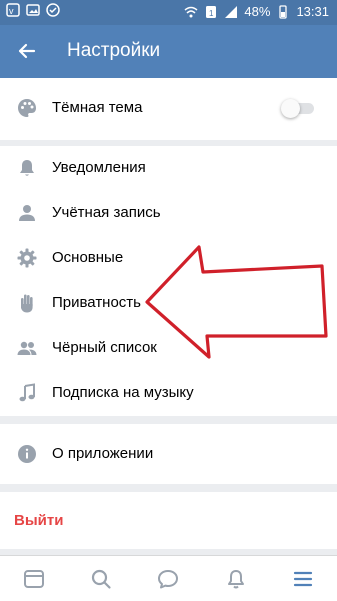  Describe the element at coordinates (303, 579) in the screenshot. I see `menu-icon` at that location.